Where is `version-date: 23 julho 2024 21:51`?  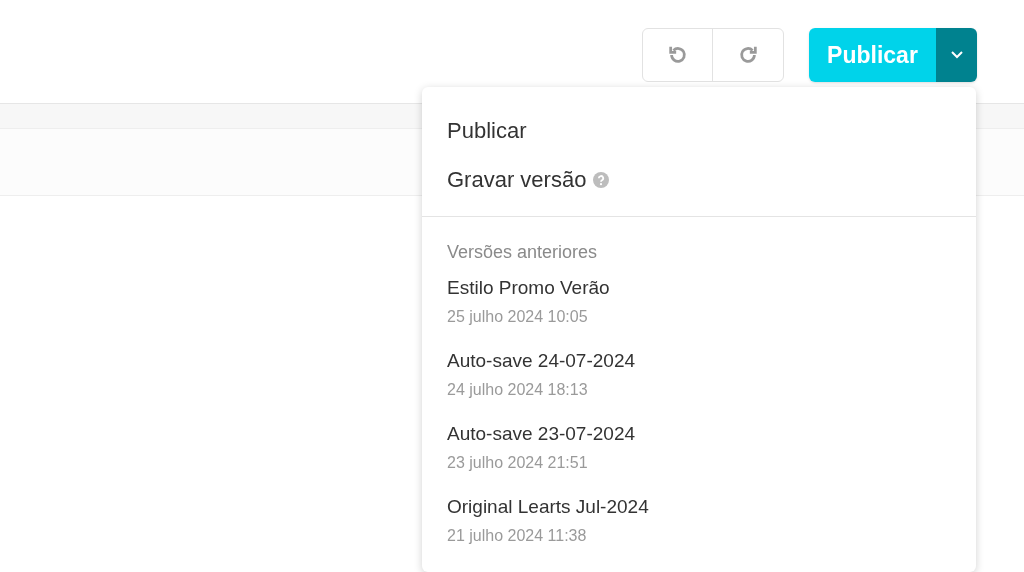
version-date: 23 julho 2024 21:51 is located at coordinates (517, 463).